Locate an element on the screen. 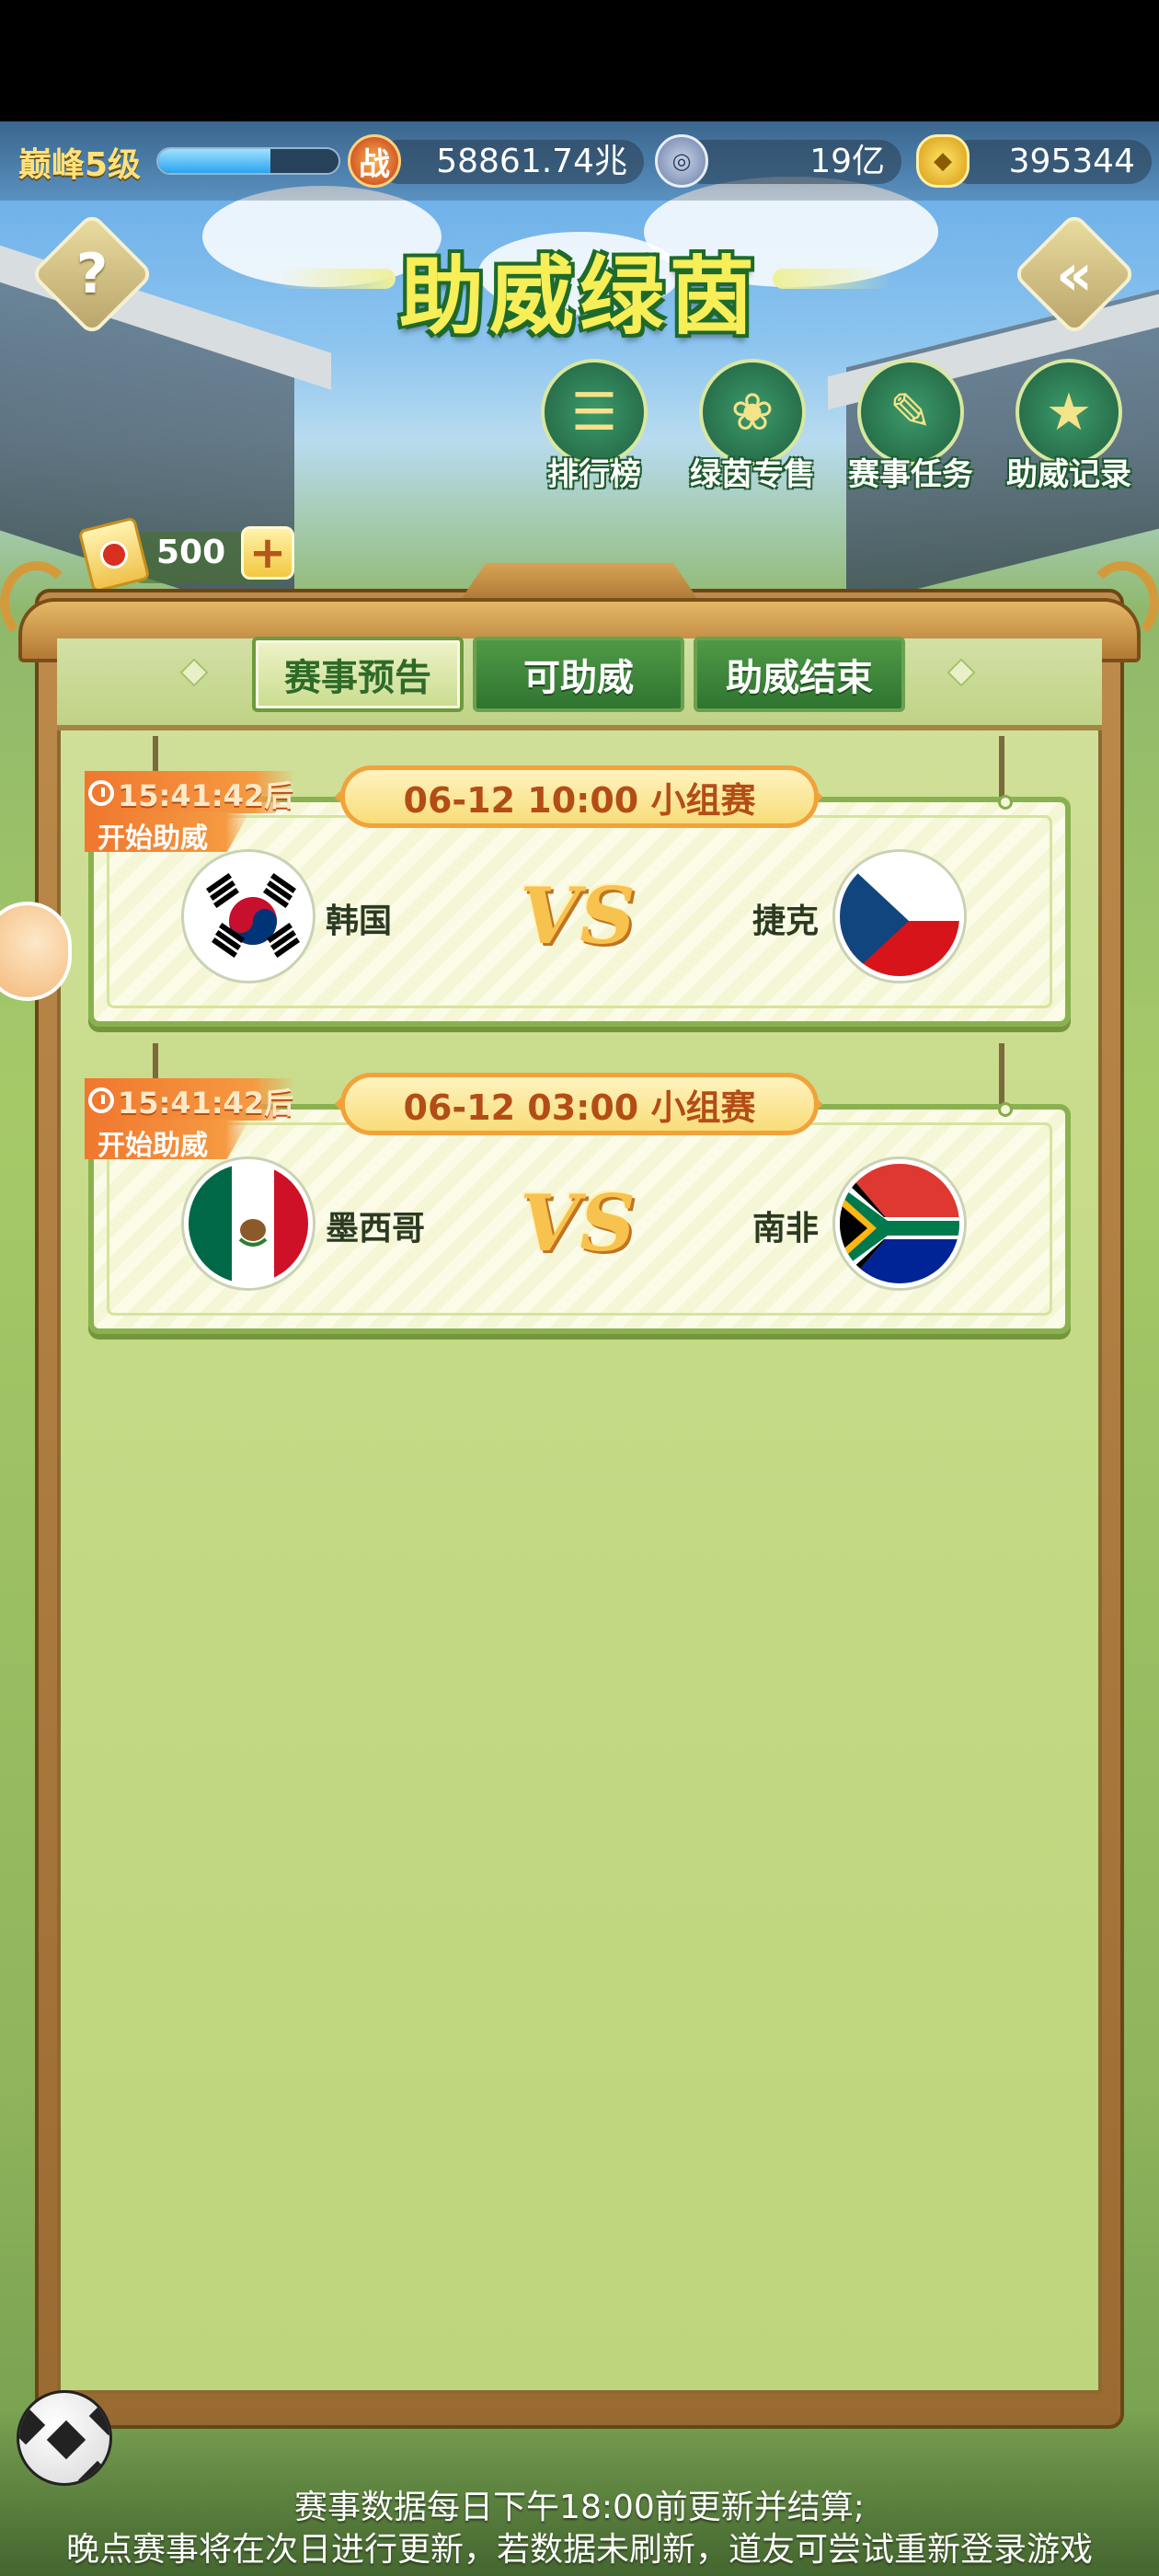  gold-value: 395344 is located at coordinates (1071, 161).